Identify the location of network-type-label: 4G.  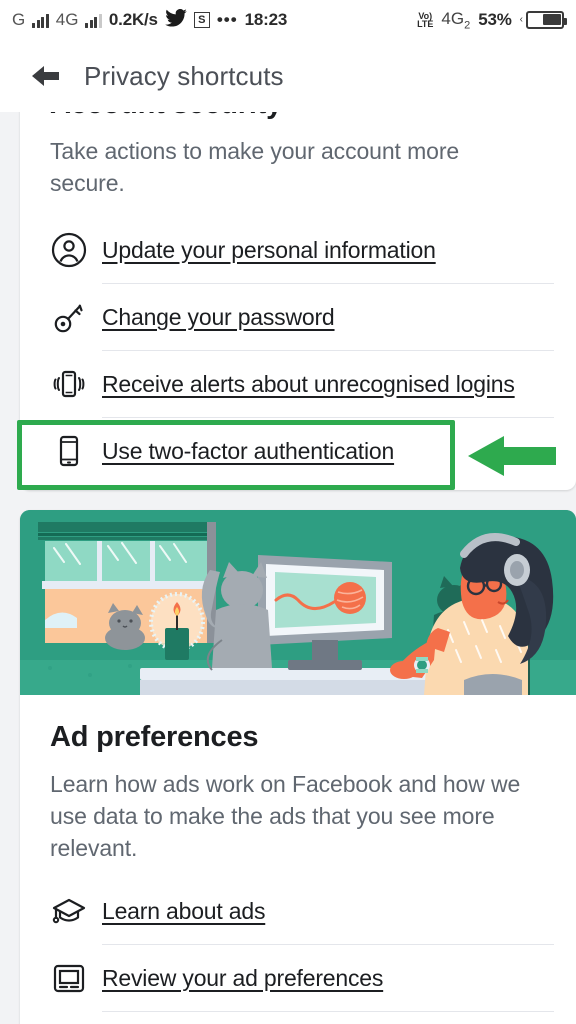
(67, 19).